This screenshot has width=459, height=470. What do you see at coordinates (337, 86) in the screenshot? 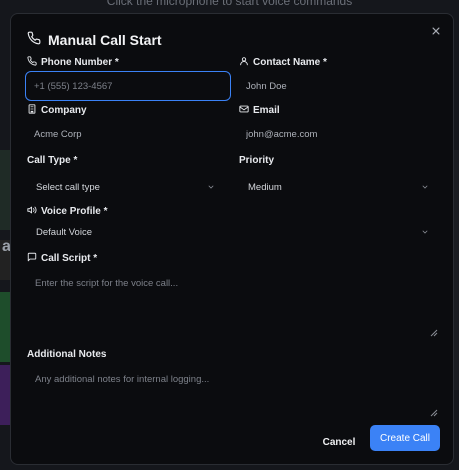
I see `contact-name-input` at bounding box center [337, 86].